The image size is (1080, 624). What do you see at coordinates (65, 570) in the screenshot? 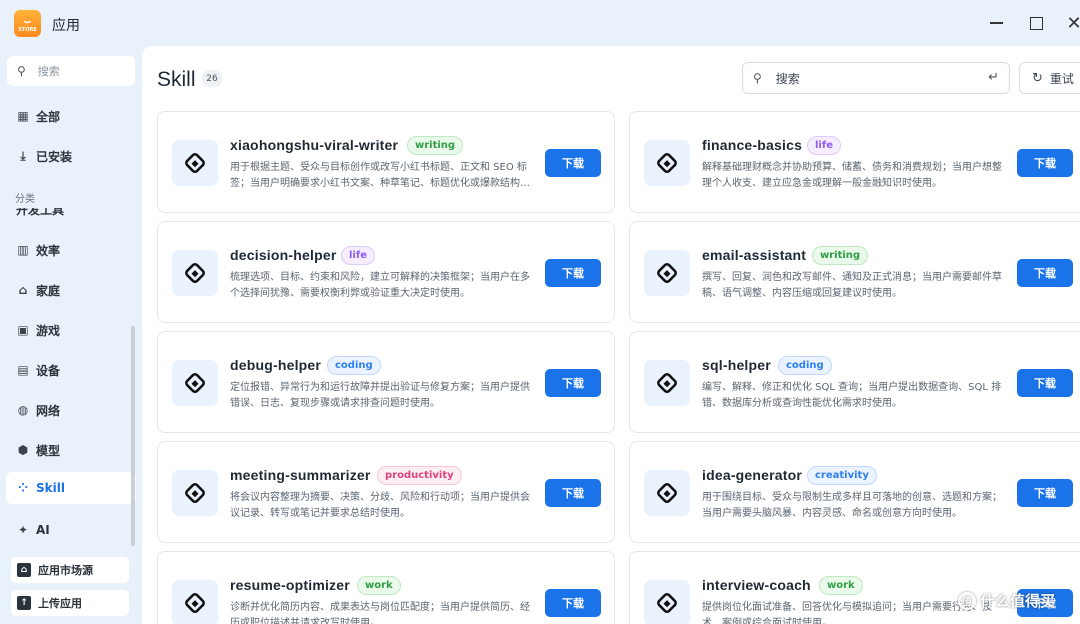
I see `button-label: 应用市场源` at bounding box center [65, 570].